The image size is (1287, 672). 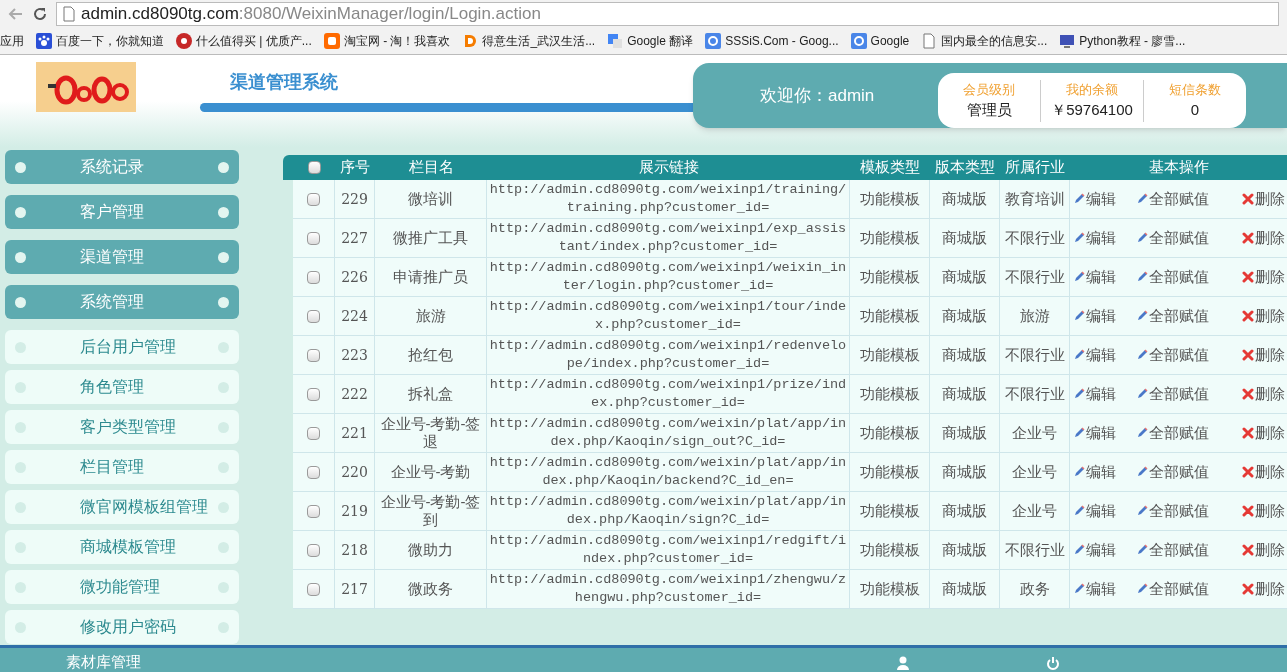 I want to click on table-cell-text: 不限行业, so click(x=1034, y=549).